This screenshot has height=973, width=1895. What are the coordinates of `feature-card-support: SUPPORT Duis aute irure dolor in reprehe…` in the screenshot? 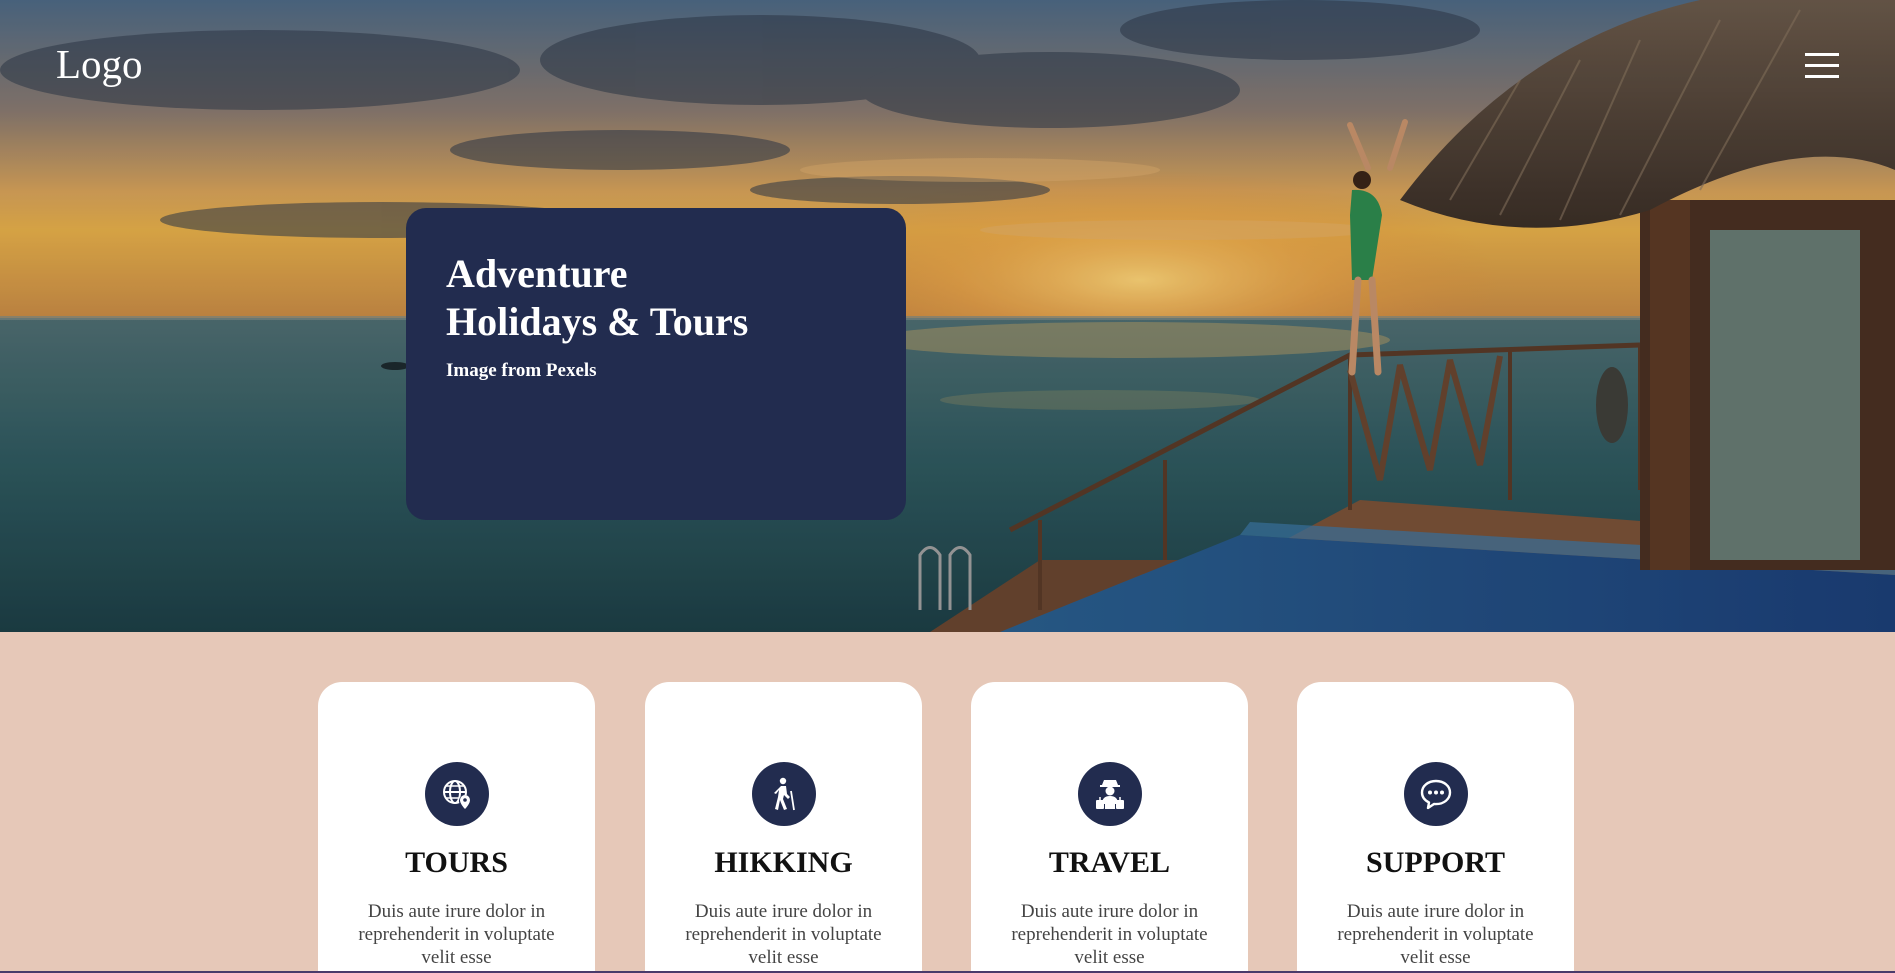 It's located at (1435, 827).